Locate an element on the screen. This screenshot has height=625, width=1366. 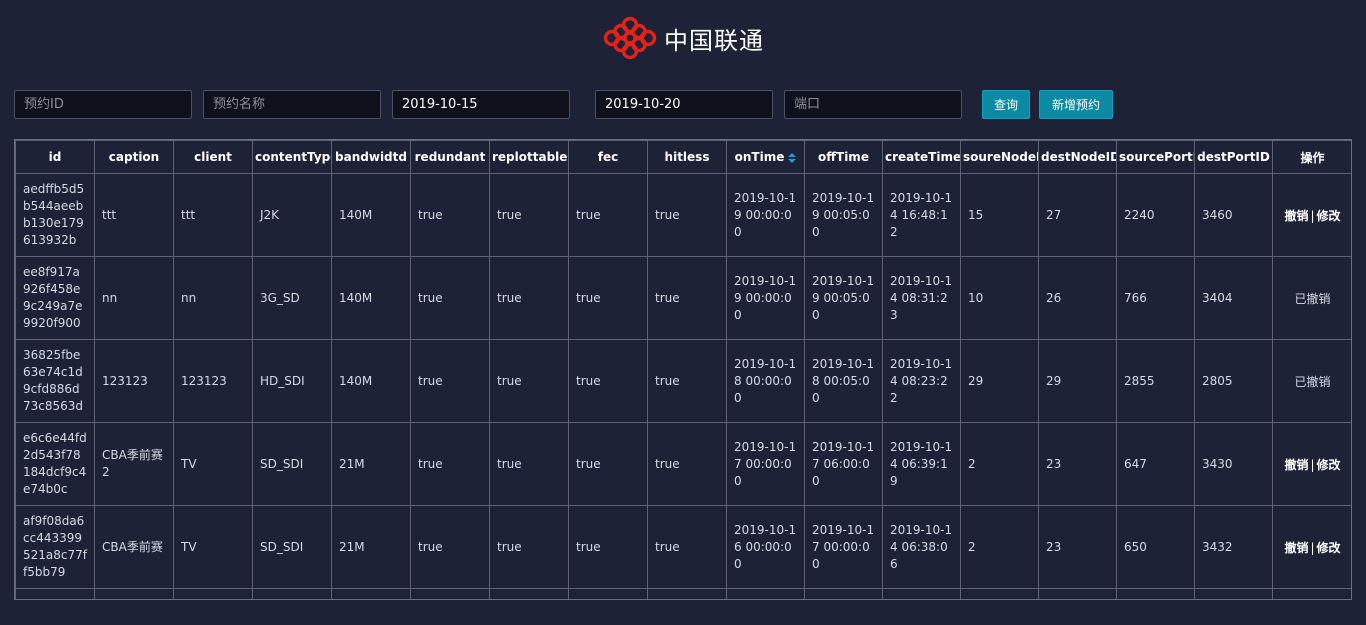
cell-bandwidth: 21M is located at coordinates (371, 547).